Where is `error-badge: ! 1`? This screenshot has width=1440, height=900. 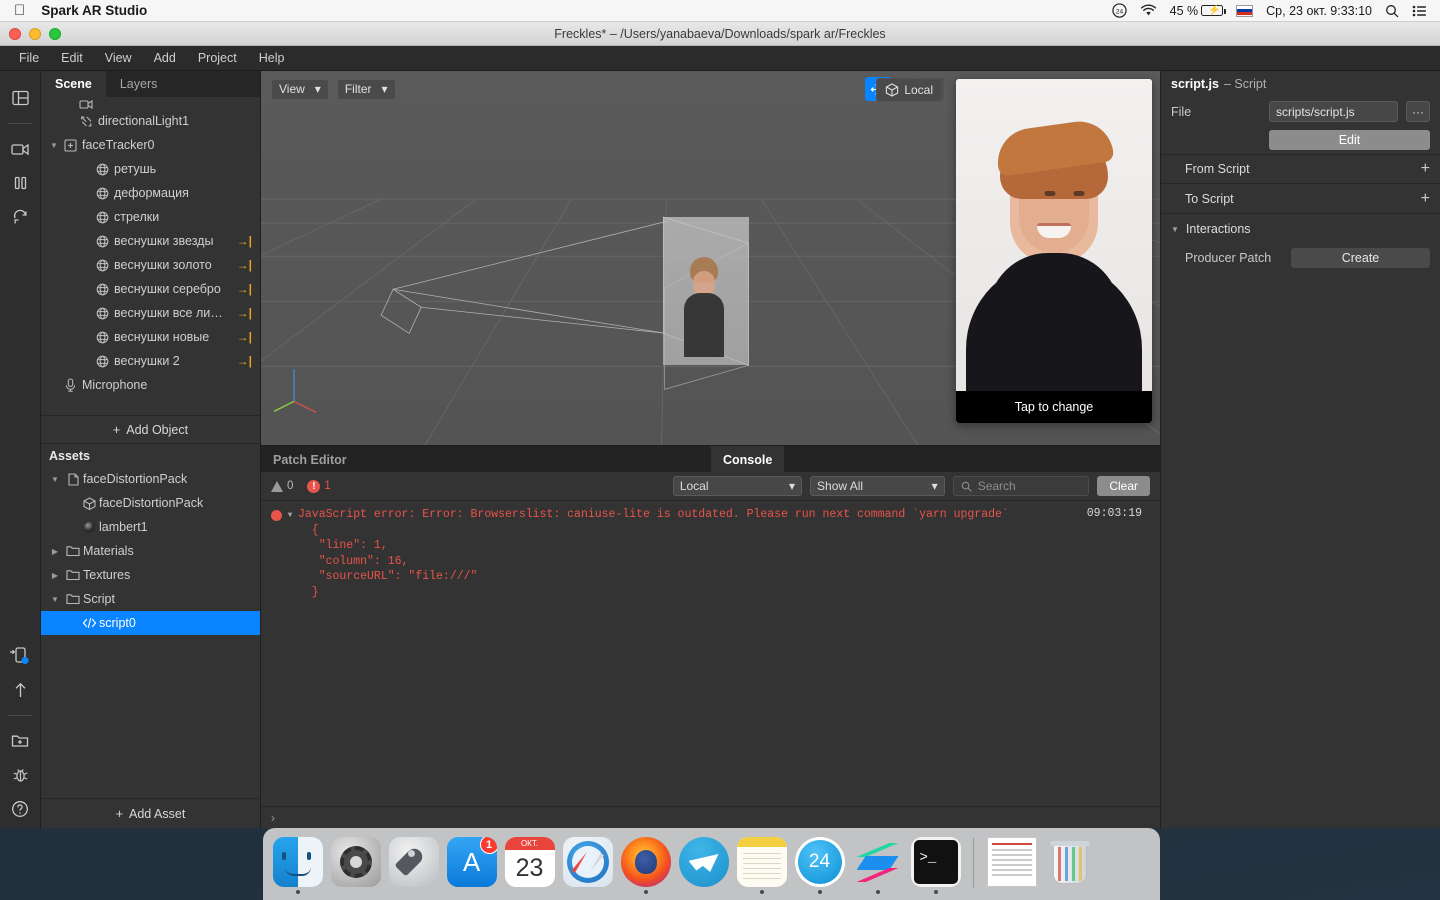
error-badge: ! 1 is located at coordinates (319, 486).